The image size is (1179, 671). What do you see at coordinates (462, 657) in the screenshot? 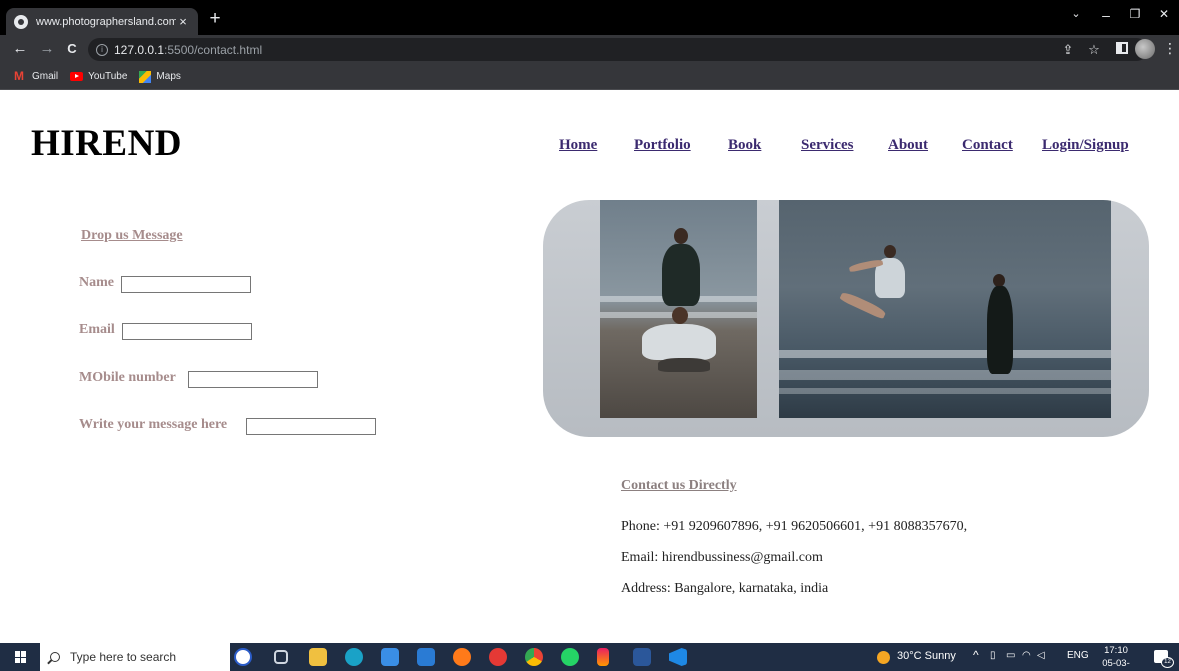
I see `firefox-icon` at bounding box center [462, 657].